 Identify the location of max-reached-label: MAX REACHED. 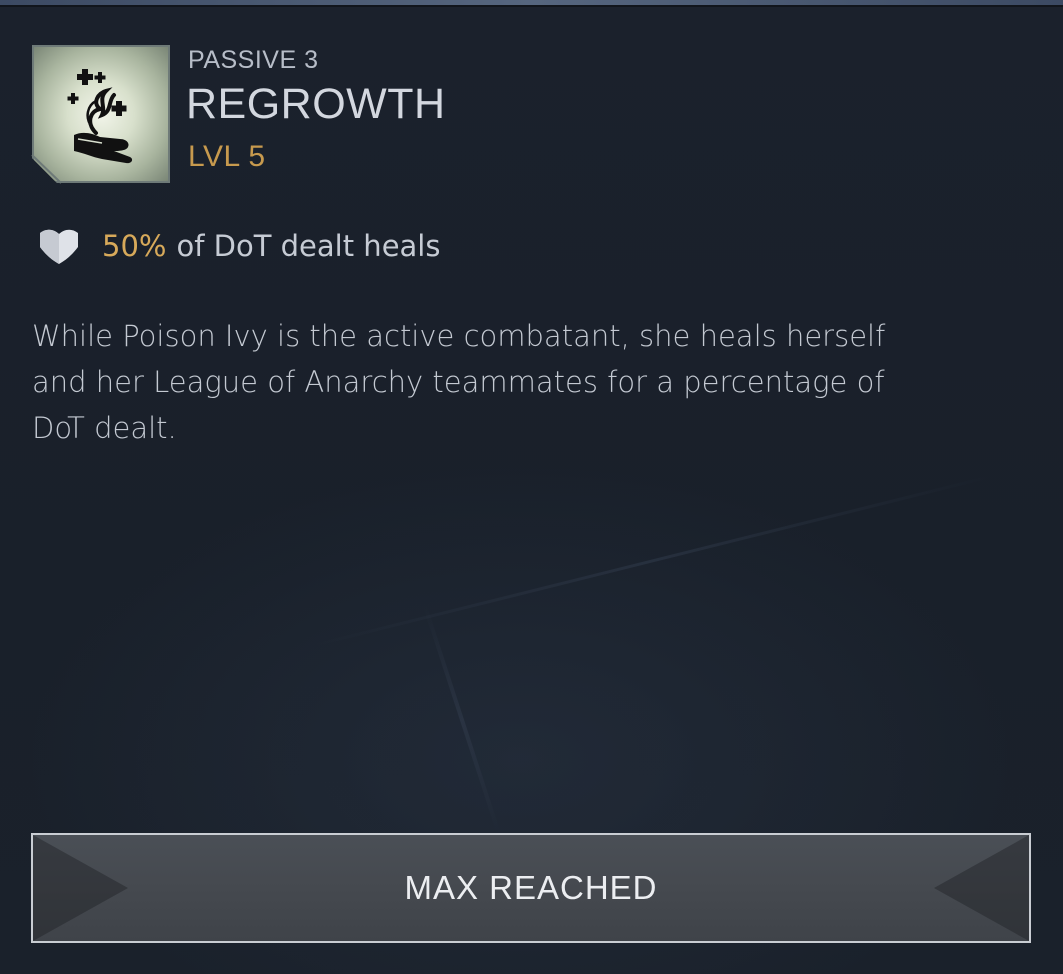
(531, 887).